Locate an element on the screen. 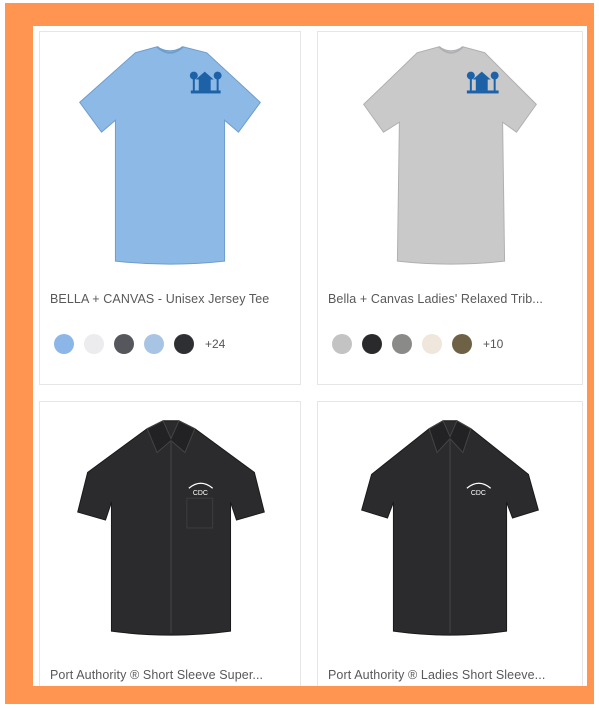 The height and width of the screenshot is (710, 599). more-colors-count: +24 is located at coordinates (215, 344).